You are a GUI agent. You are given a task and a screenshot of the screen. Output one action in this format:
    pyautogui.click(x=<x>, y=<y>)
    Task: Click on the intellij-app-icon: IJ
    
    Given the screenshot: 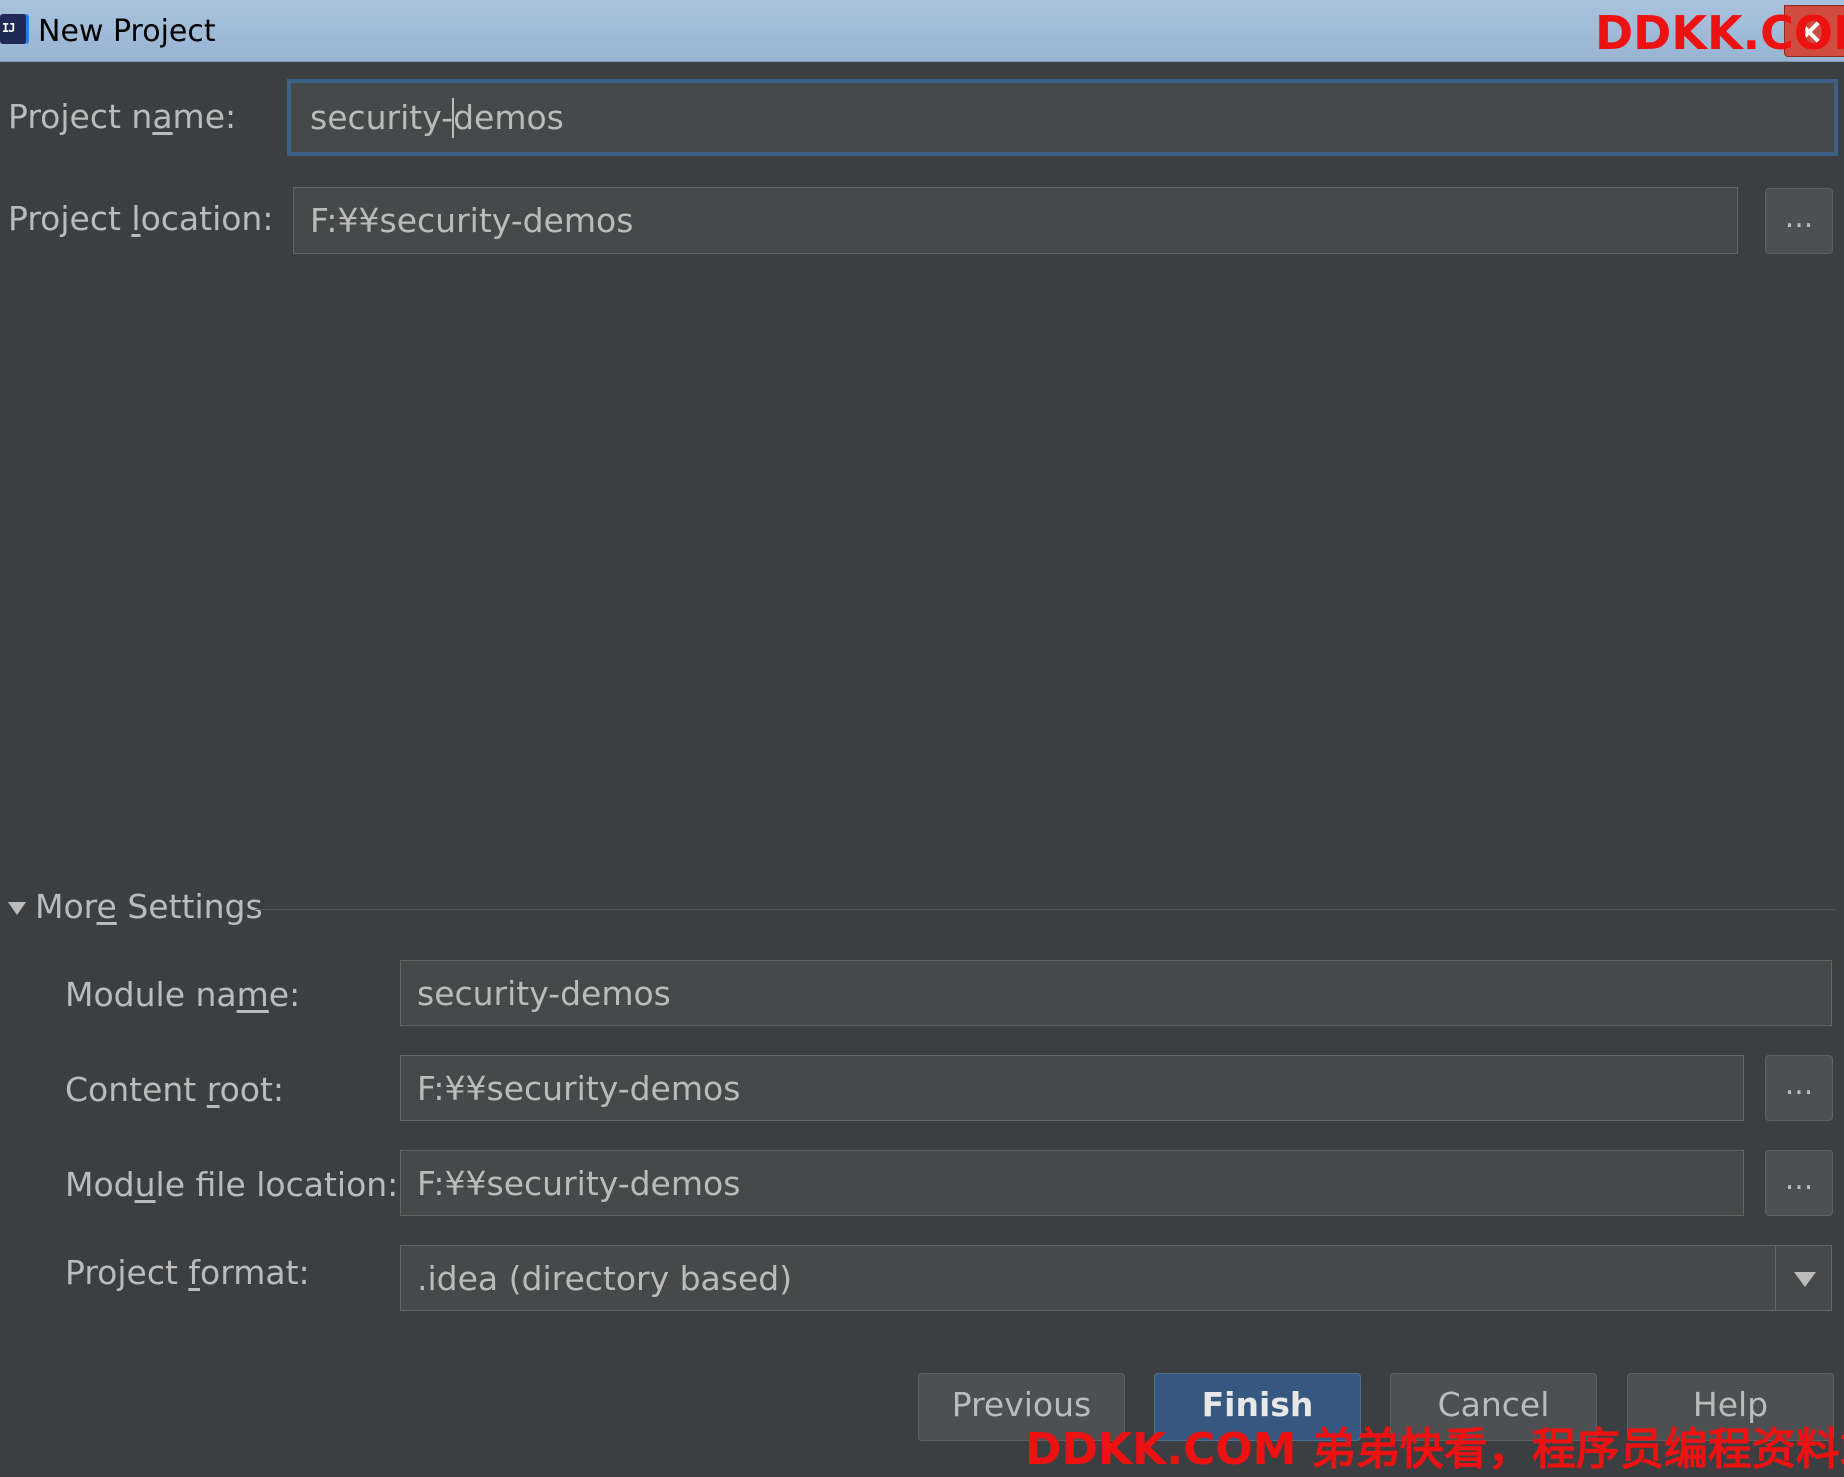 What is the action you would take?
    pyautogui.click(x=13, y=29)
    